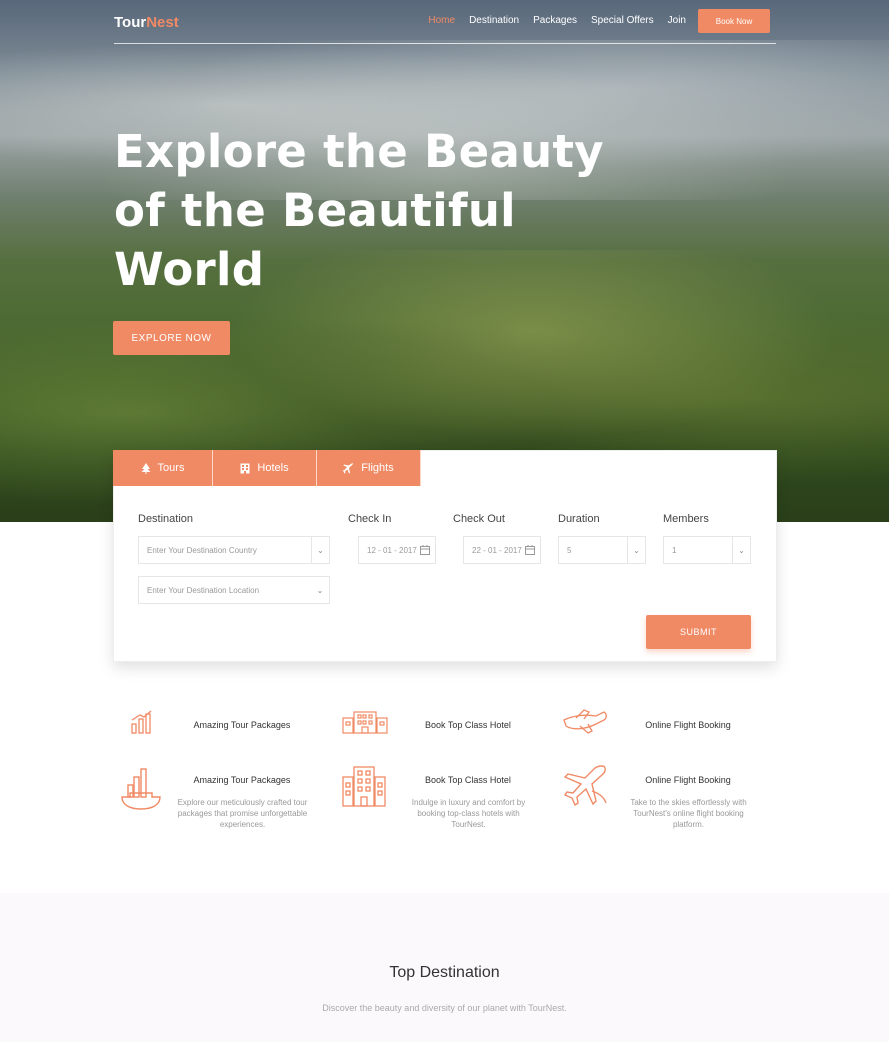 The image size is (889, 1042). Describe the element at coordinates (497, 550) in the screenshot. I see `check-out-value: 22 - 01 - 2017` at that location.